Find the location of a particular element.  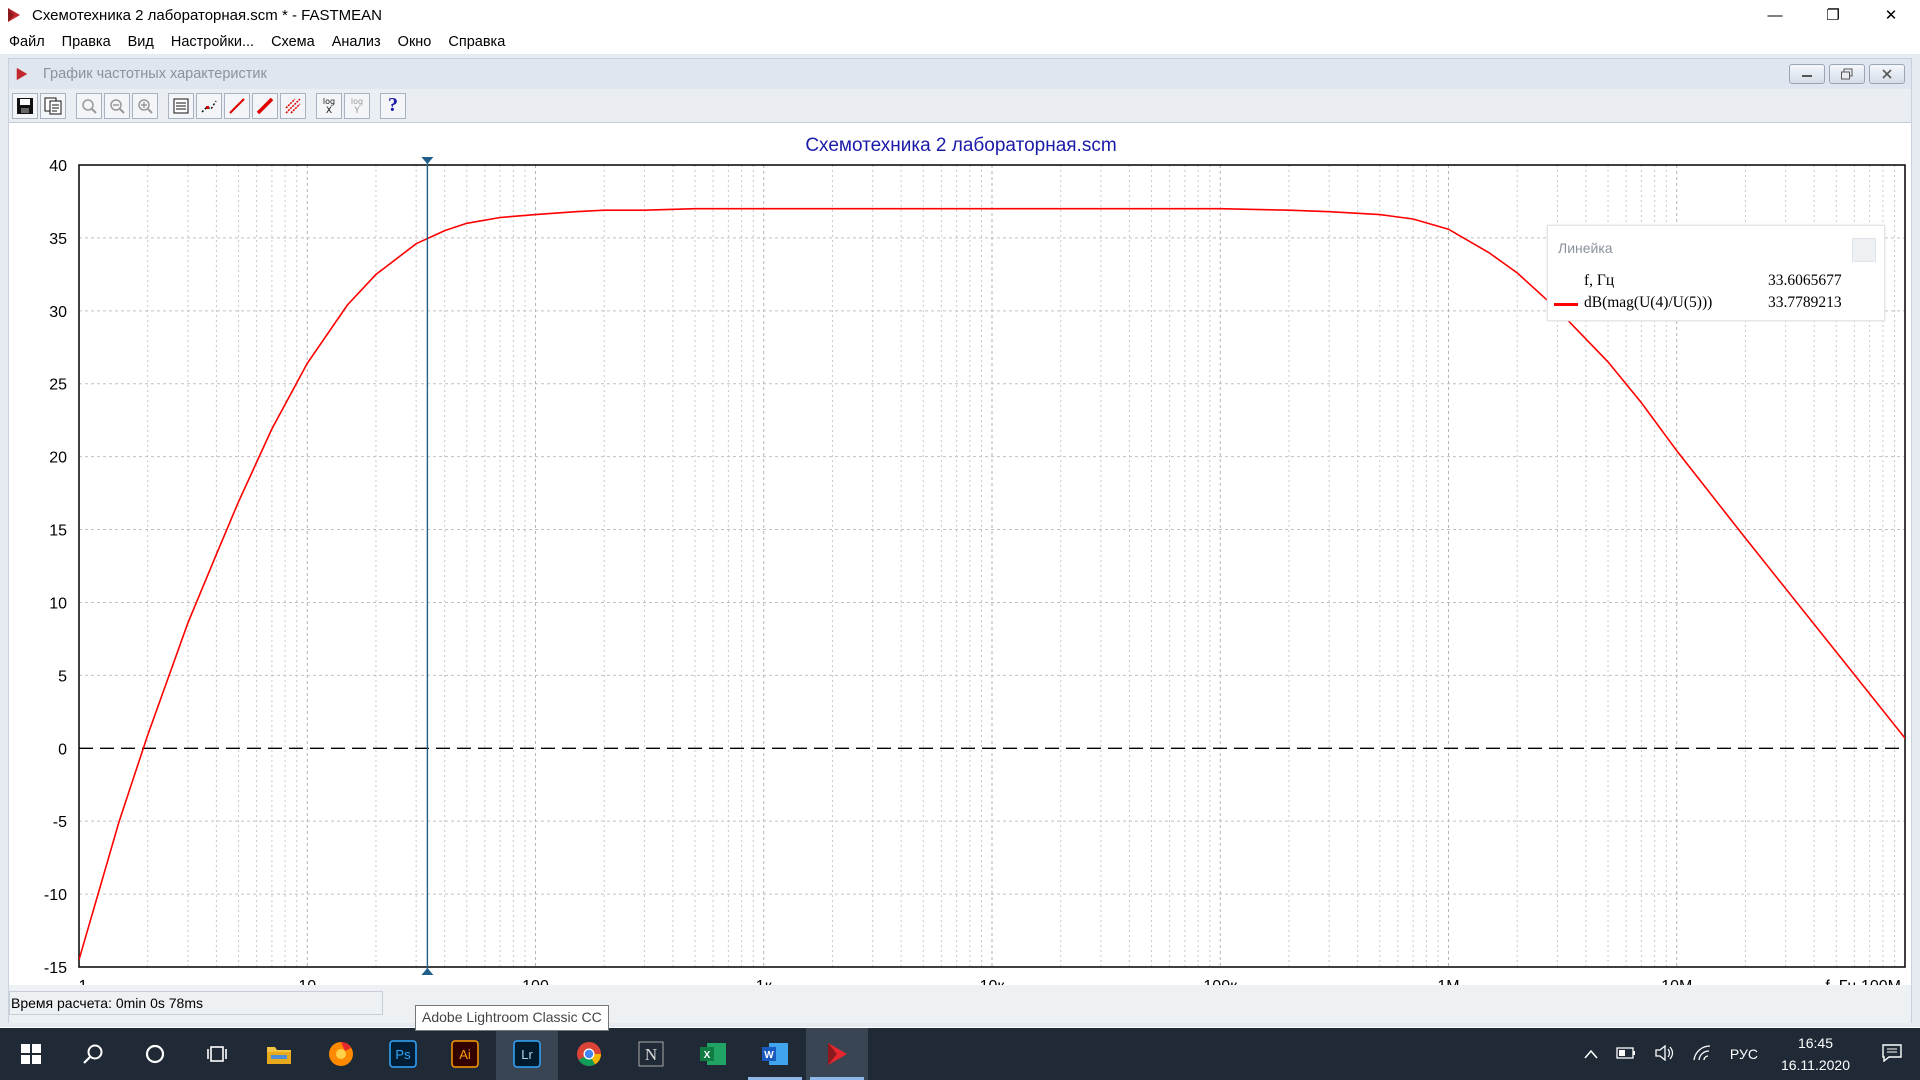

close-button: ✕ is located at coordinates (1891, 15).